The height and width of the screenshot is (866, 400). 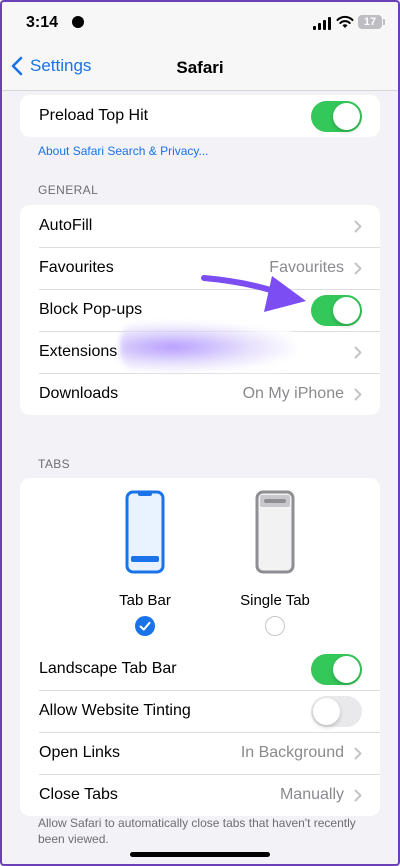 I want to click on navigation-bar: Settings Safari, so click(x=200, y=68).